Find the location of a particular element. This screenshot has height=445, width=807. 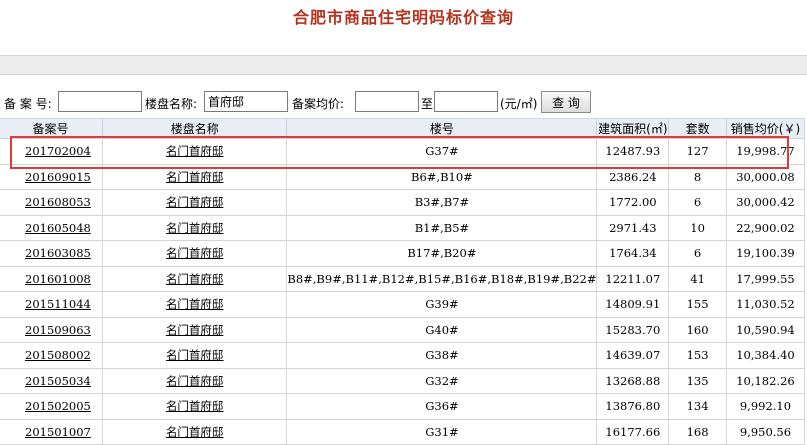

table-row: 201603085 名门首府邸 B17#,B20# 1764.34 6 19,100.39 is located at coordinates (403, 253).